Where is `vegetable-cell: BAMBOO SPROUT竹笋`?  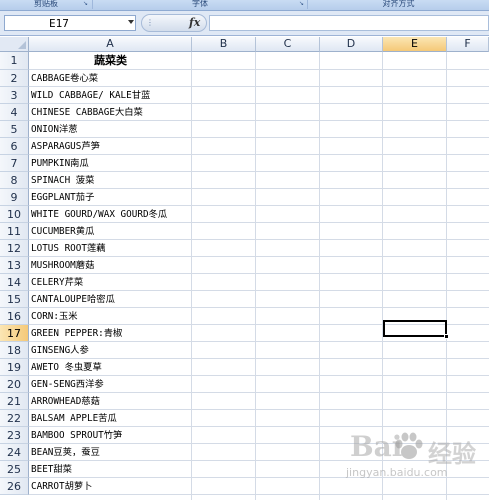
vegetable-cell: BAMBOO SPROUT竹笋 is located at coordinates (76, 435).